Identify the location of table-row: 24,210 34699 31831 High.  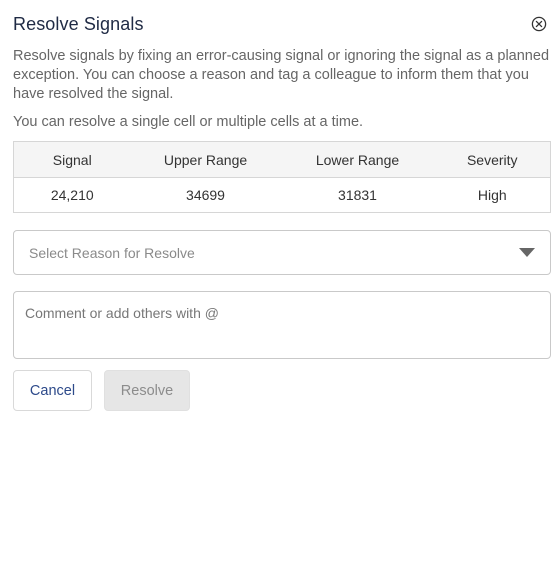
(282, 195).